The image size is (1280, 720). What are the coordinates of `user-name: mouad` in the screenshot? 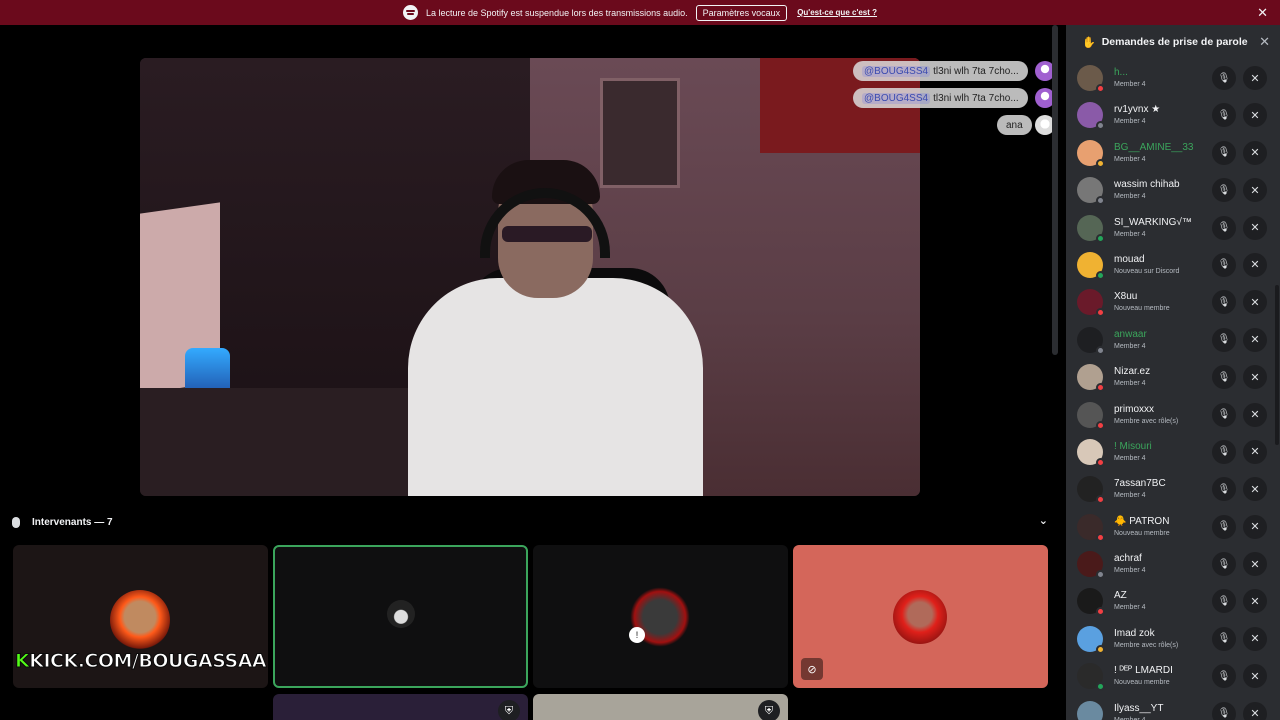 It's located at (1129, 259).